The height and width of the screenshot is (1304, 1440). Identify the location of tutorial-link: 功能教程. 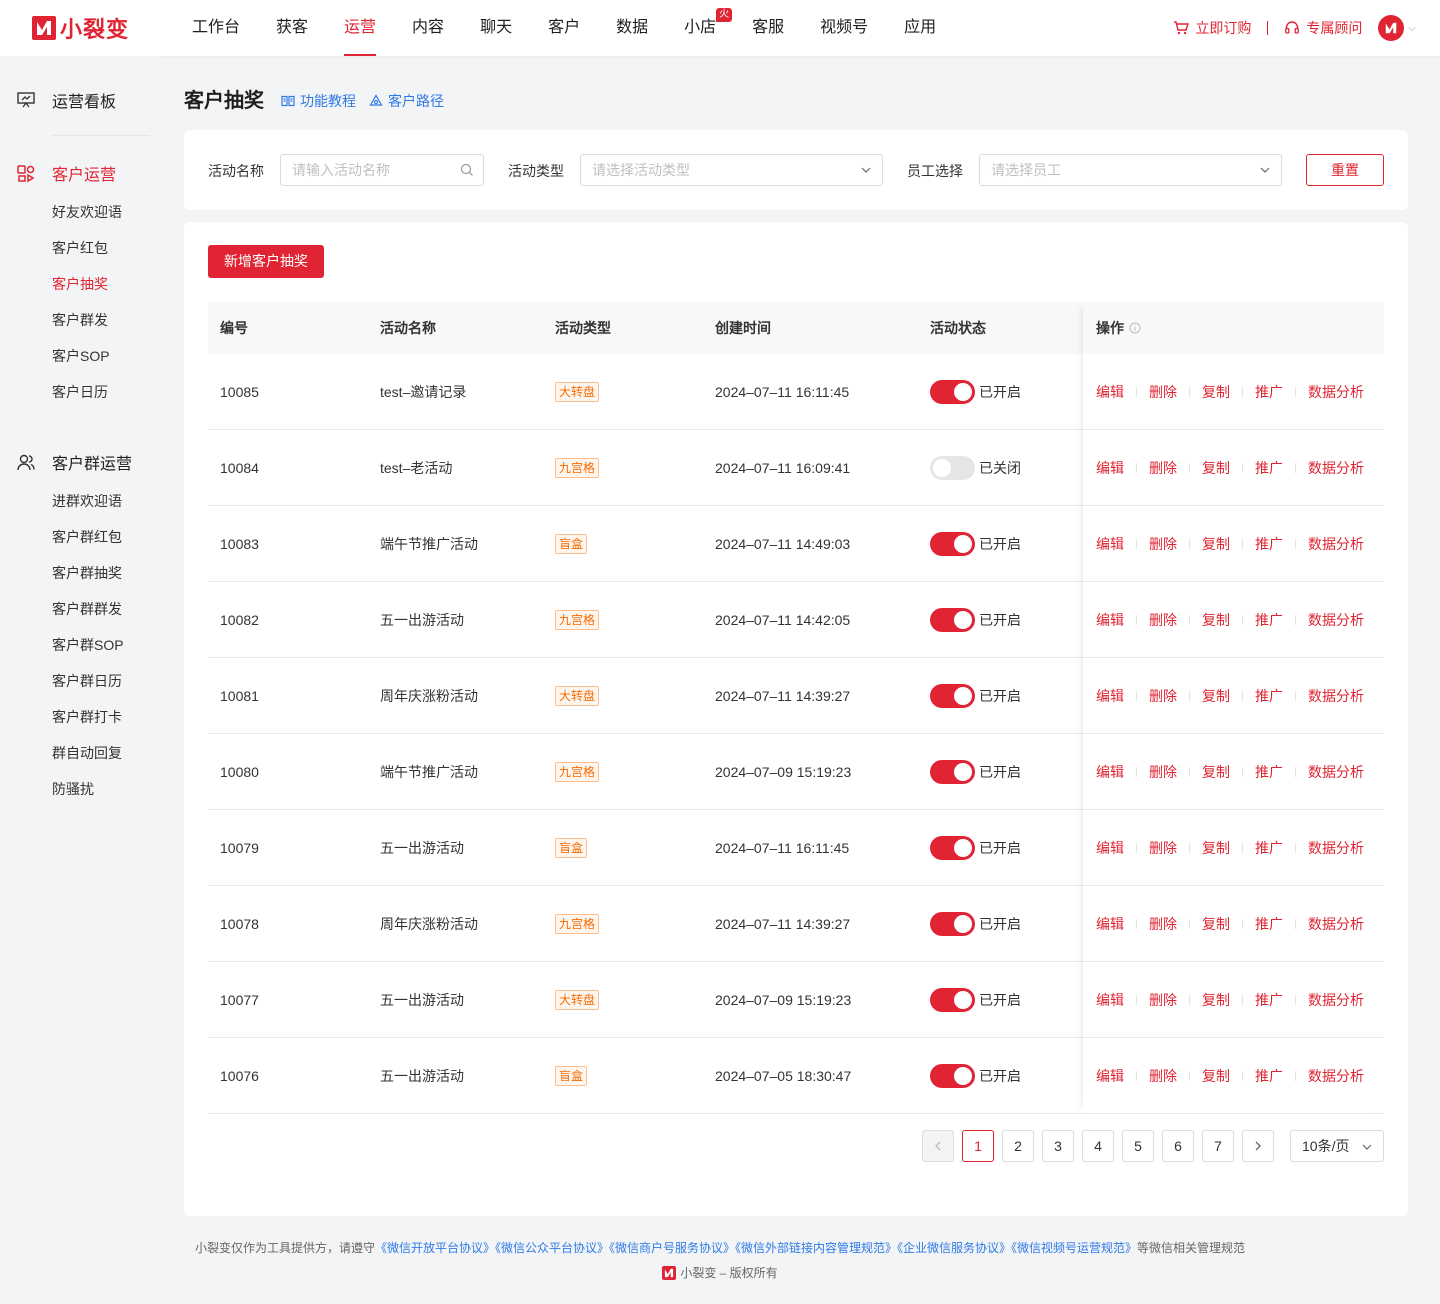
(318, 101).